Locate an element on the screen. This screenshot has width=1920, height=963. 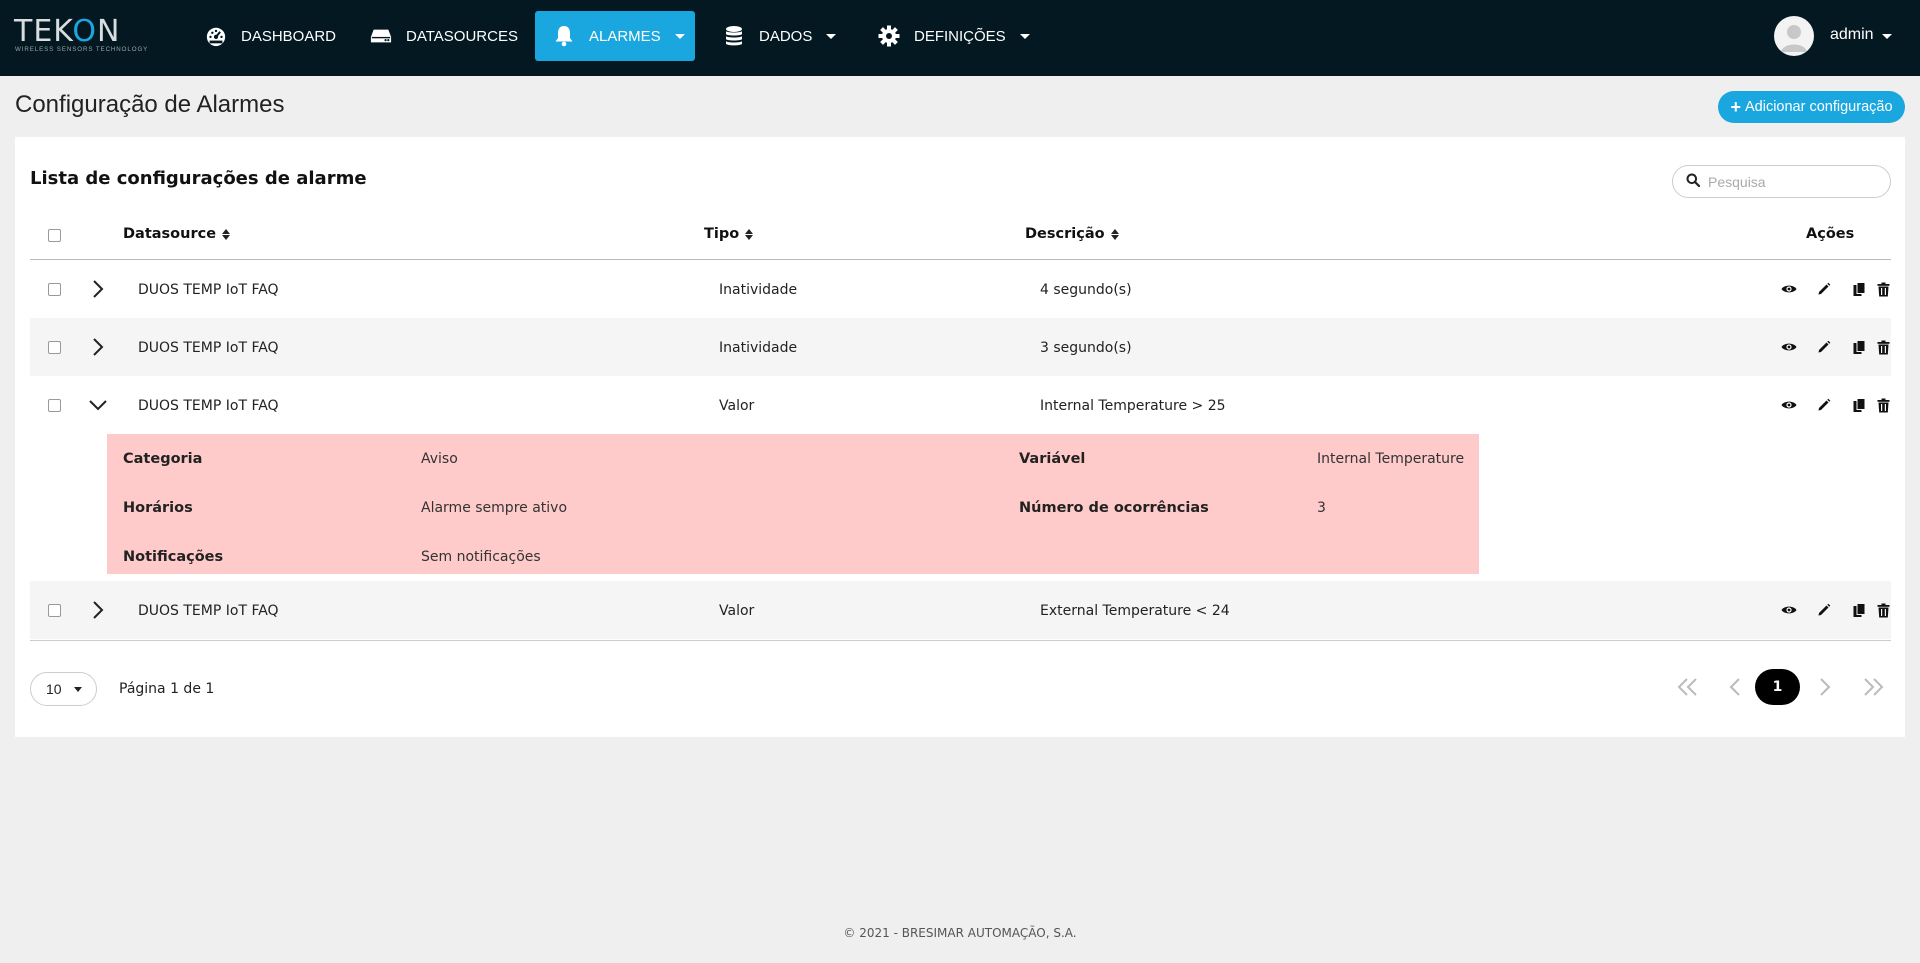
user-menu-label: admin is located at coordinates (1852, 35).